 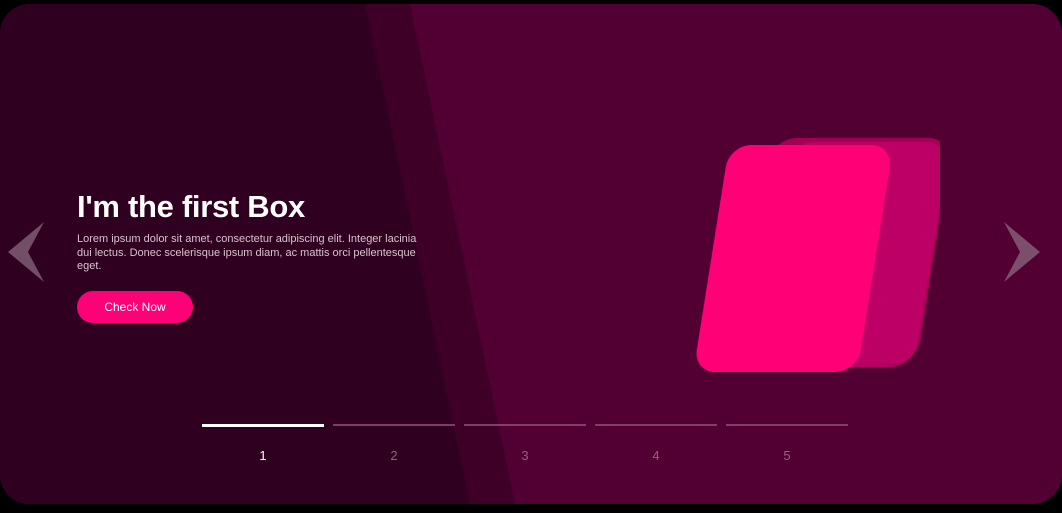 What do you see at coordinates (394, 444) in the screenshot?
I see `page-2: 2` at bounding box center [394, 444].